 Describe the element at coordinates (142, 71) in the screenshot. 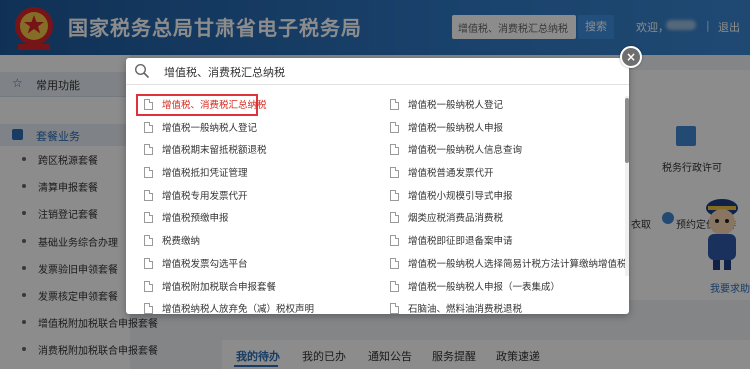

I see `search-icon` at that location.